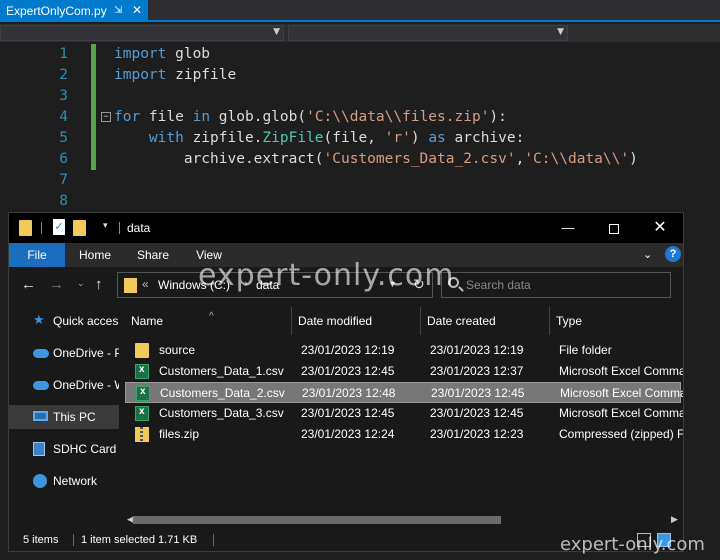 The width and height of the screenshot is (720, 560). What do you see at coordinates (86, 353) in the screenshot?
I see `nav-item-label: OneDrive - Personal` at bounding box center [86, 353].